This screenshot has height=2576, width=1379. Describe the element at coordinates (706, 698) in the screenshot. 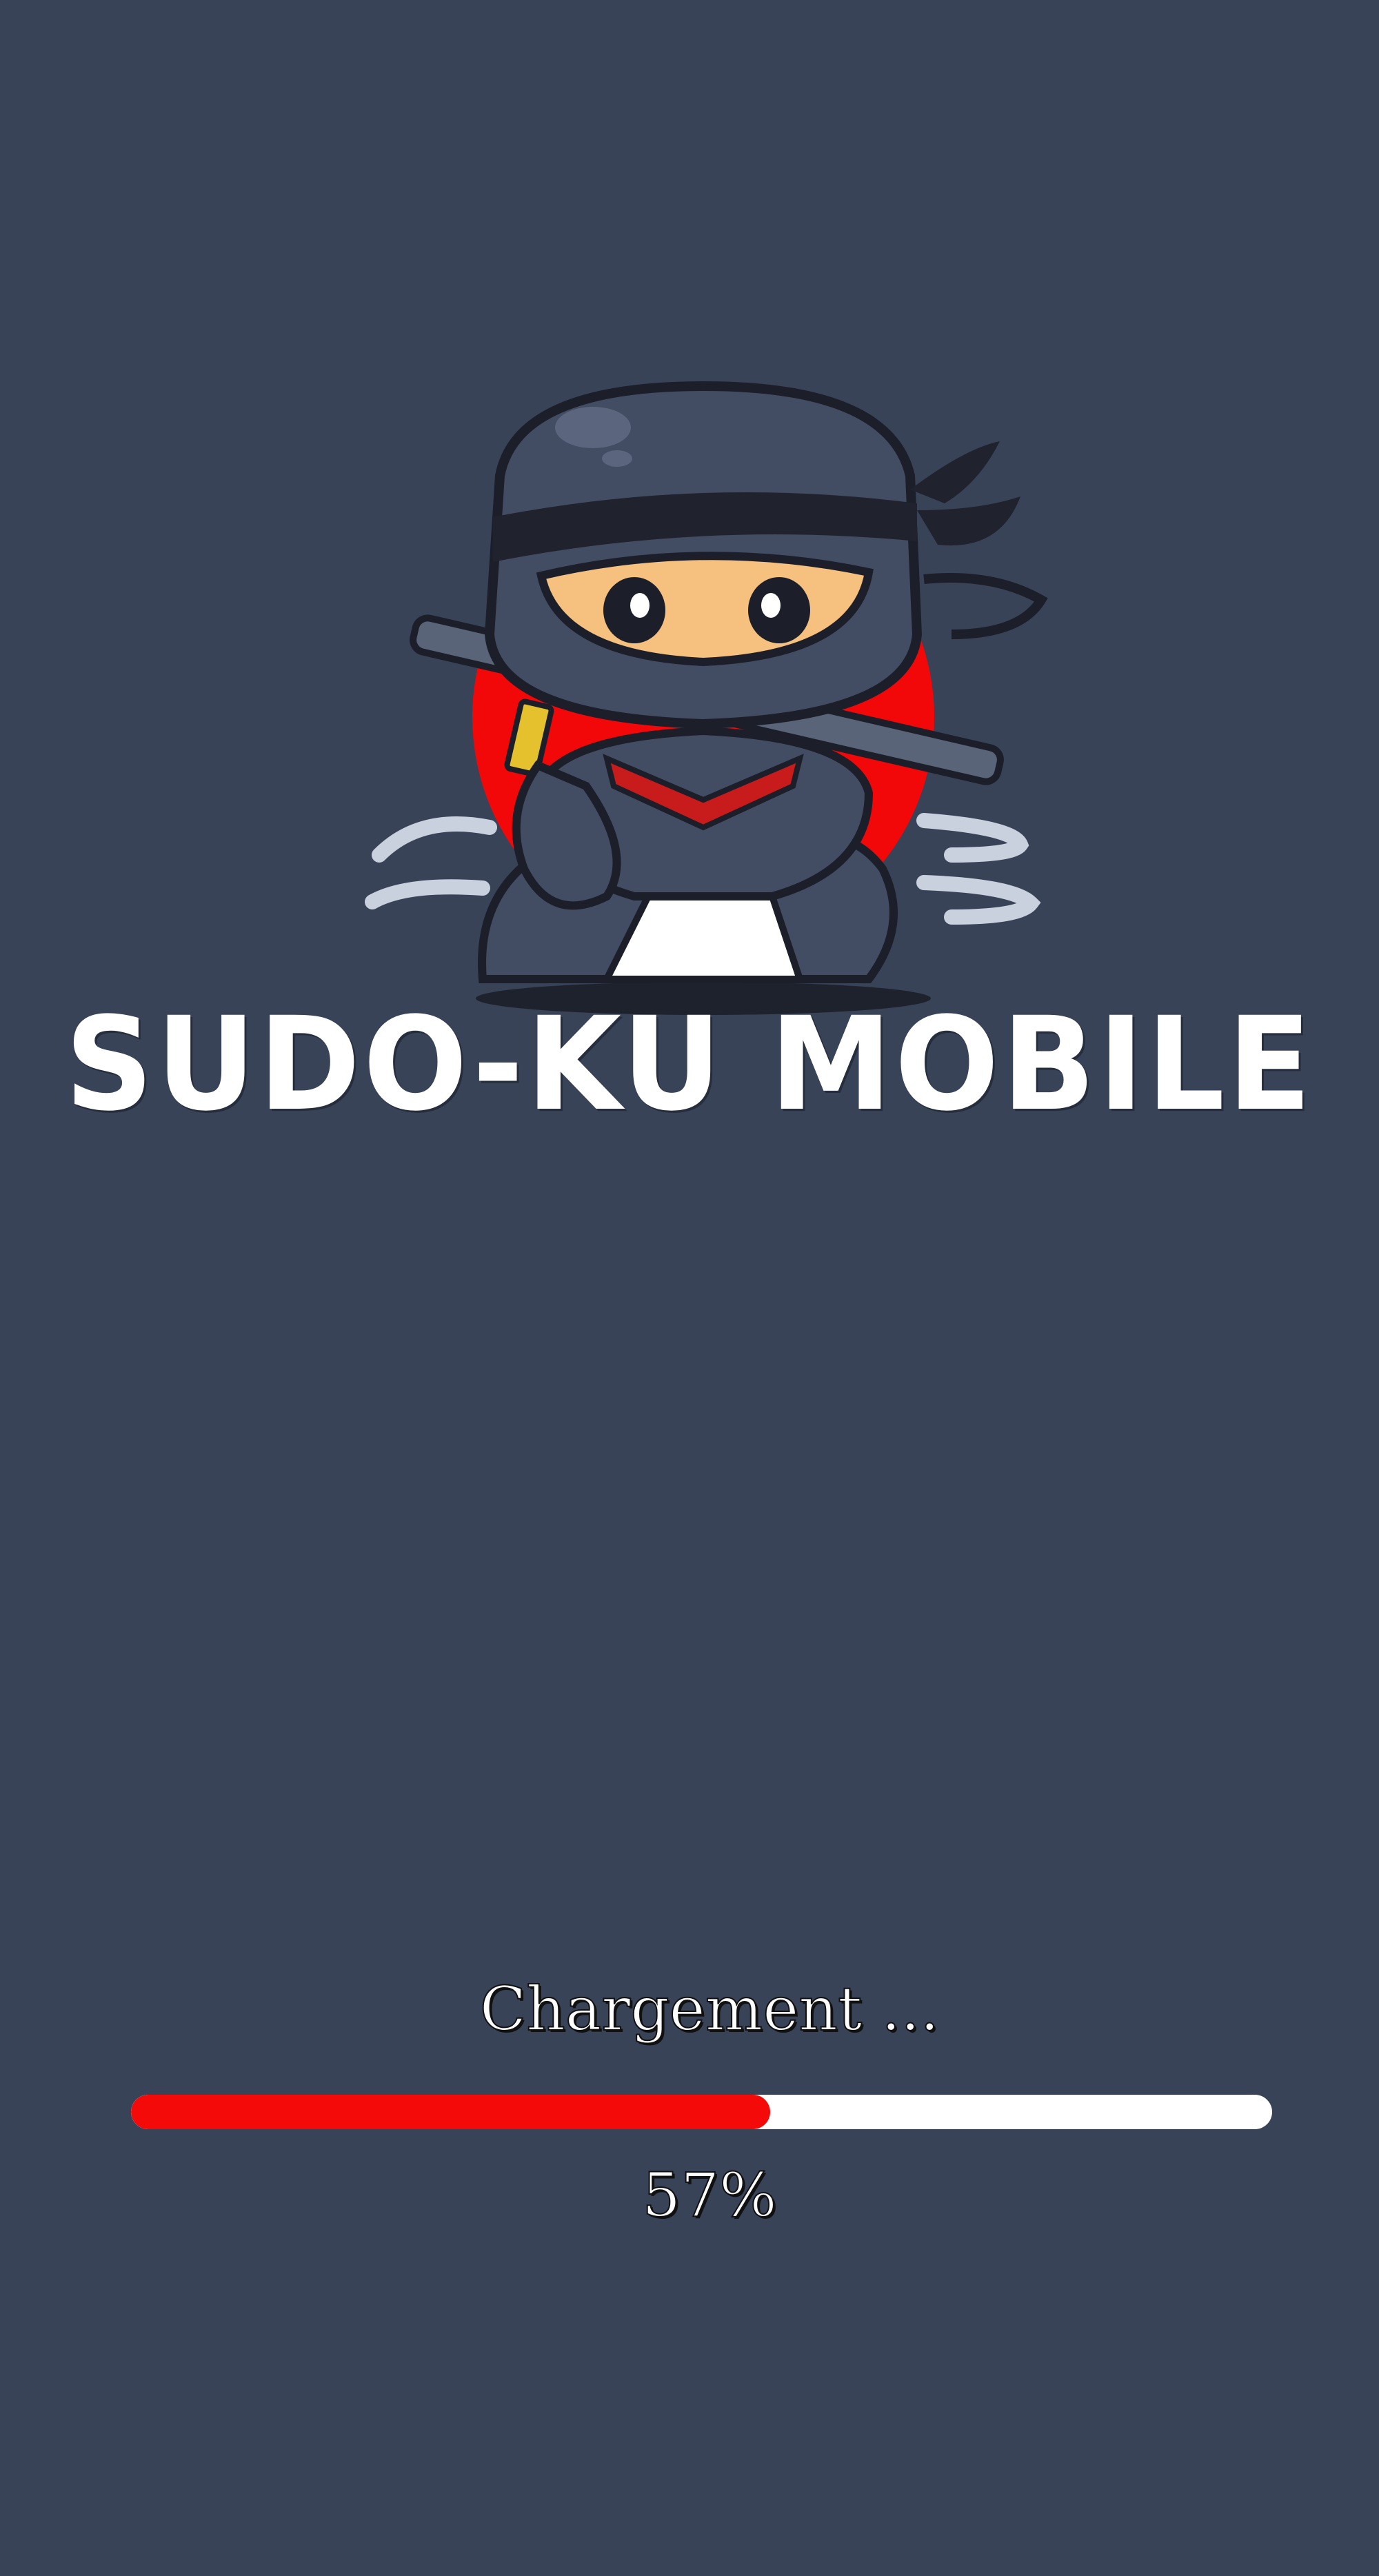

I see `ninja-mascot-icon` at that location.